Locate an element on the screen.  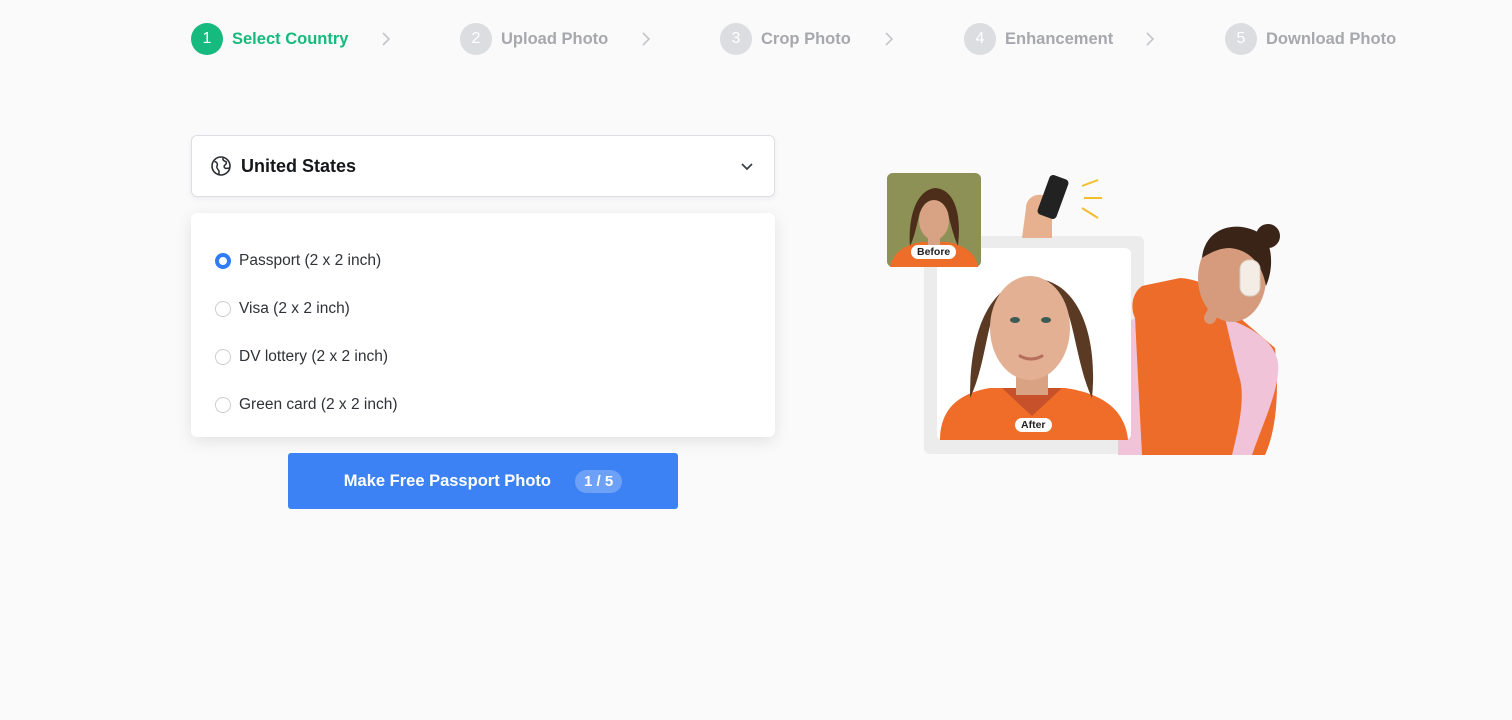
step-upload-photo: 2 Upload Photo is located at coordinates (534, 39).